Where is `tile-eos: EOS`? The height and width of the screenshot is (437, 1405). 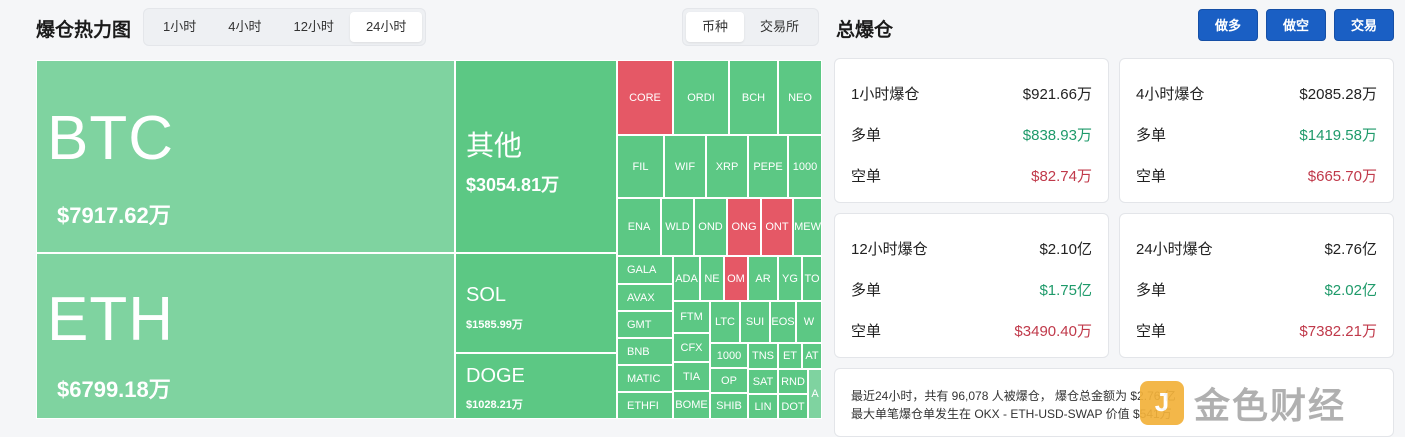 tile-eos: EOS is located at coordinates (783, 322).